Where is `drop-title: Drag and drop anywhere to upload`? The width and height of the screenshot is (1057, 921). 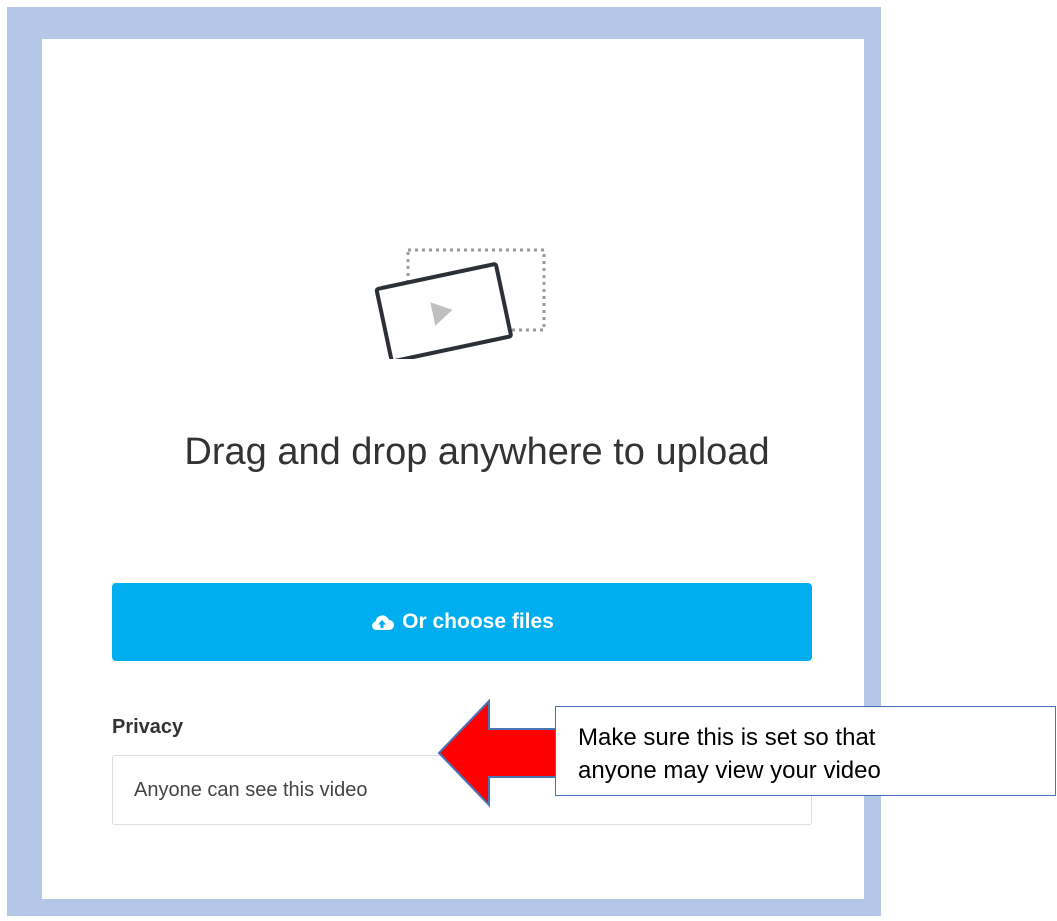 drop-title: Drag and drop anywhere to upload is located at coordinates (477, 452).